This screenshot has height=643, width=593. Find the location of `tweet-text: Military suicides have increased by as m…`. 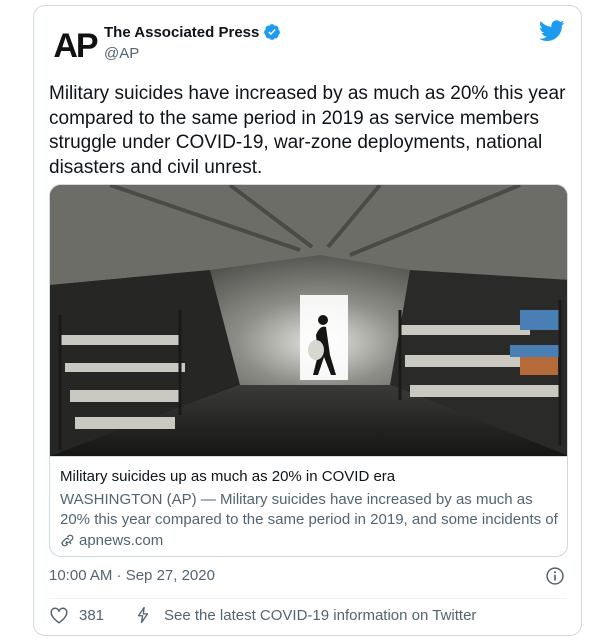

tweet-text: Military suicides have increased by as m… is located at coordinates (307, 130).